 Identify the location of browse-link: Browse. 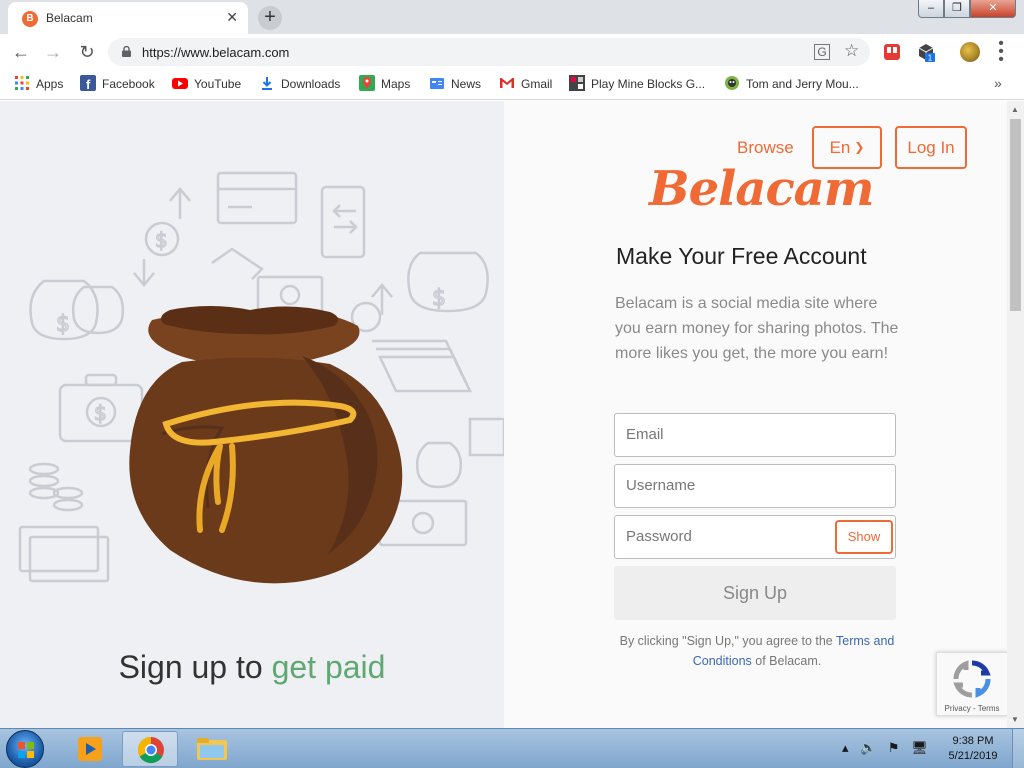
(765, 148).